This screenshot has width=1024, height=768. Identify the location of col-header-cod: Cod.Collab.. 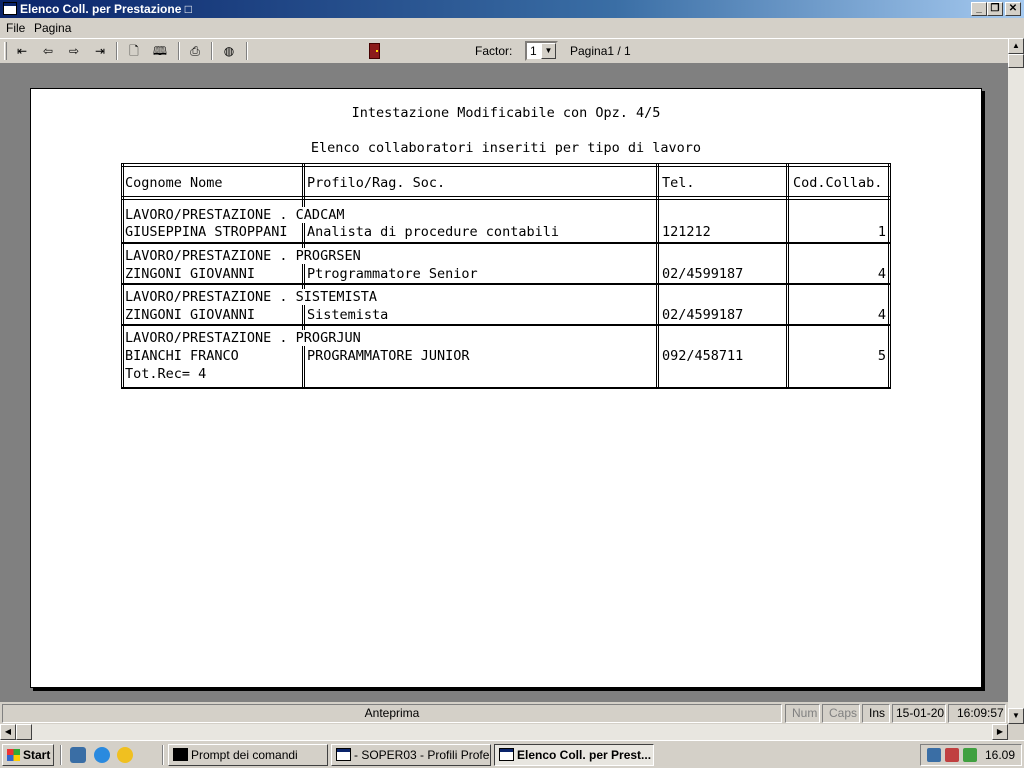
(838, 183).